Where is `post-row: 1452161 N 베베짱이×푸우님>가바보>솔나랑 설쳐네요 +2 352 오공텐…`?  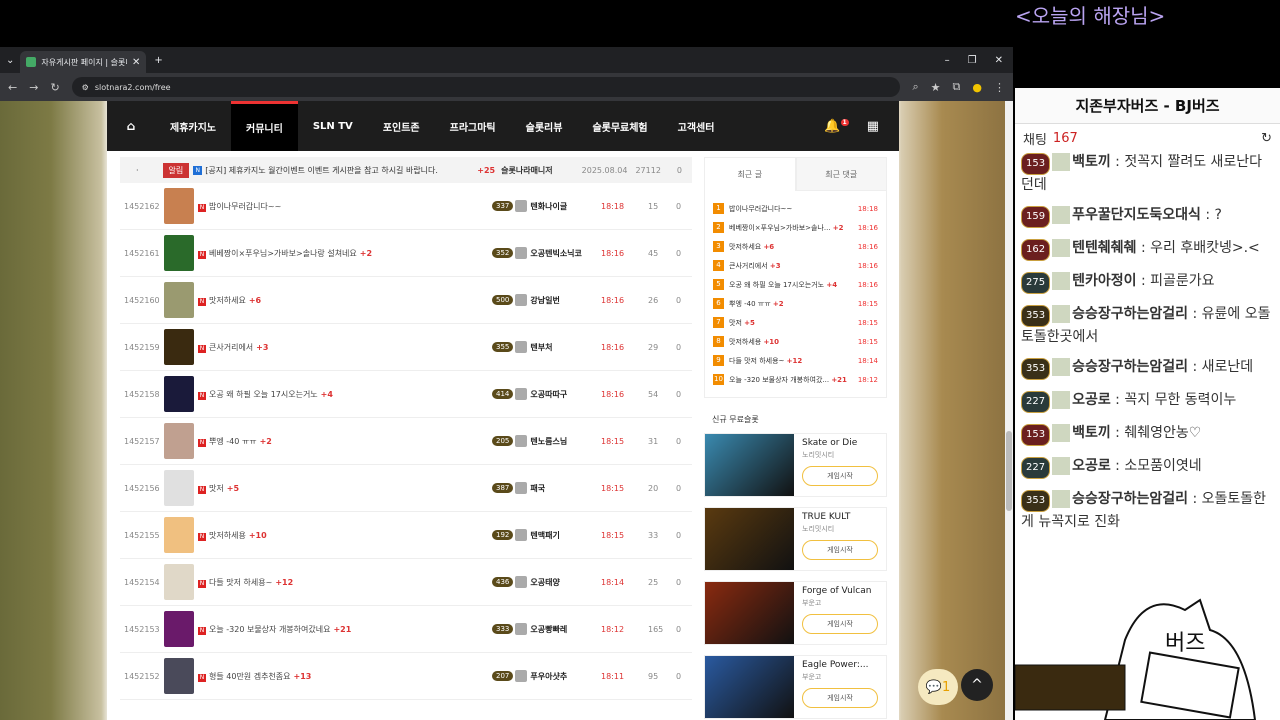 post-row: 1452161 N 베베짱이×푸우님>가바보>솔나랑 설쳐네요 +2 352 오공텐… is located at coordinates (406, 253).